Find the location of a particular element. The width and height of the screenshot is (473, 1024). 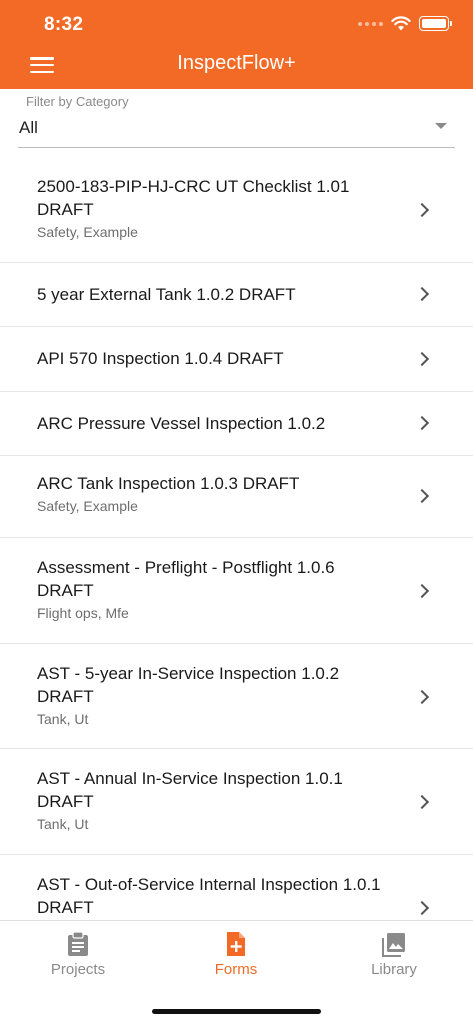

dropdown-arrow-icon is located at coordinates (441, 126).